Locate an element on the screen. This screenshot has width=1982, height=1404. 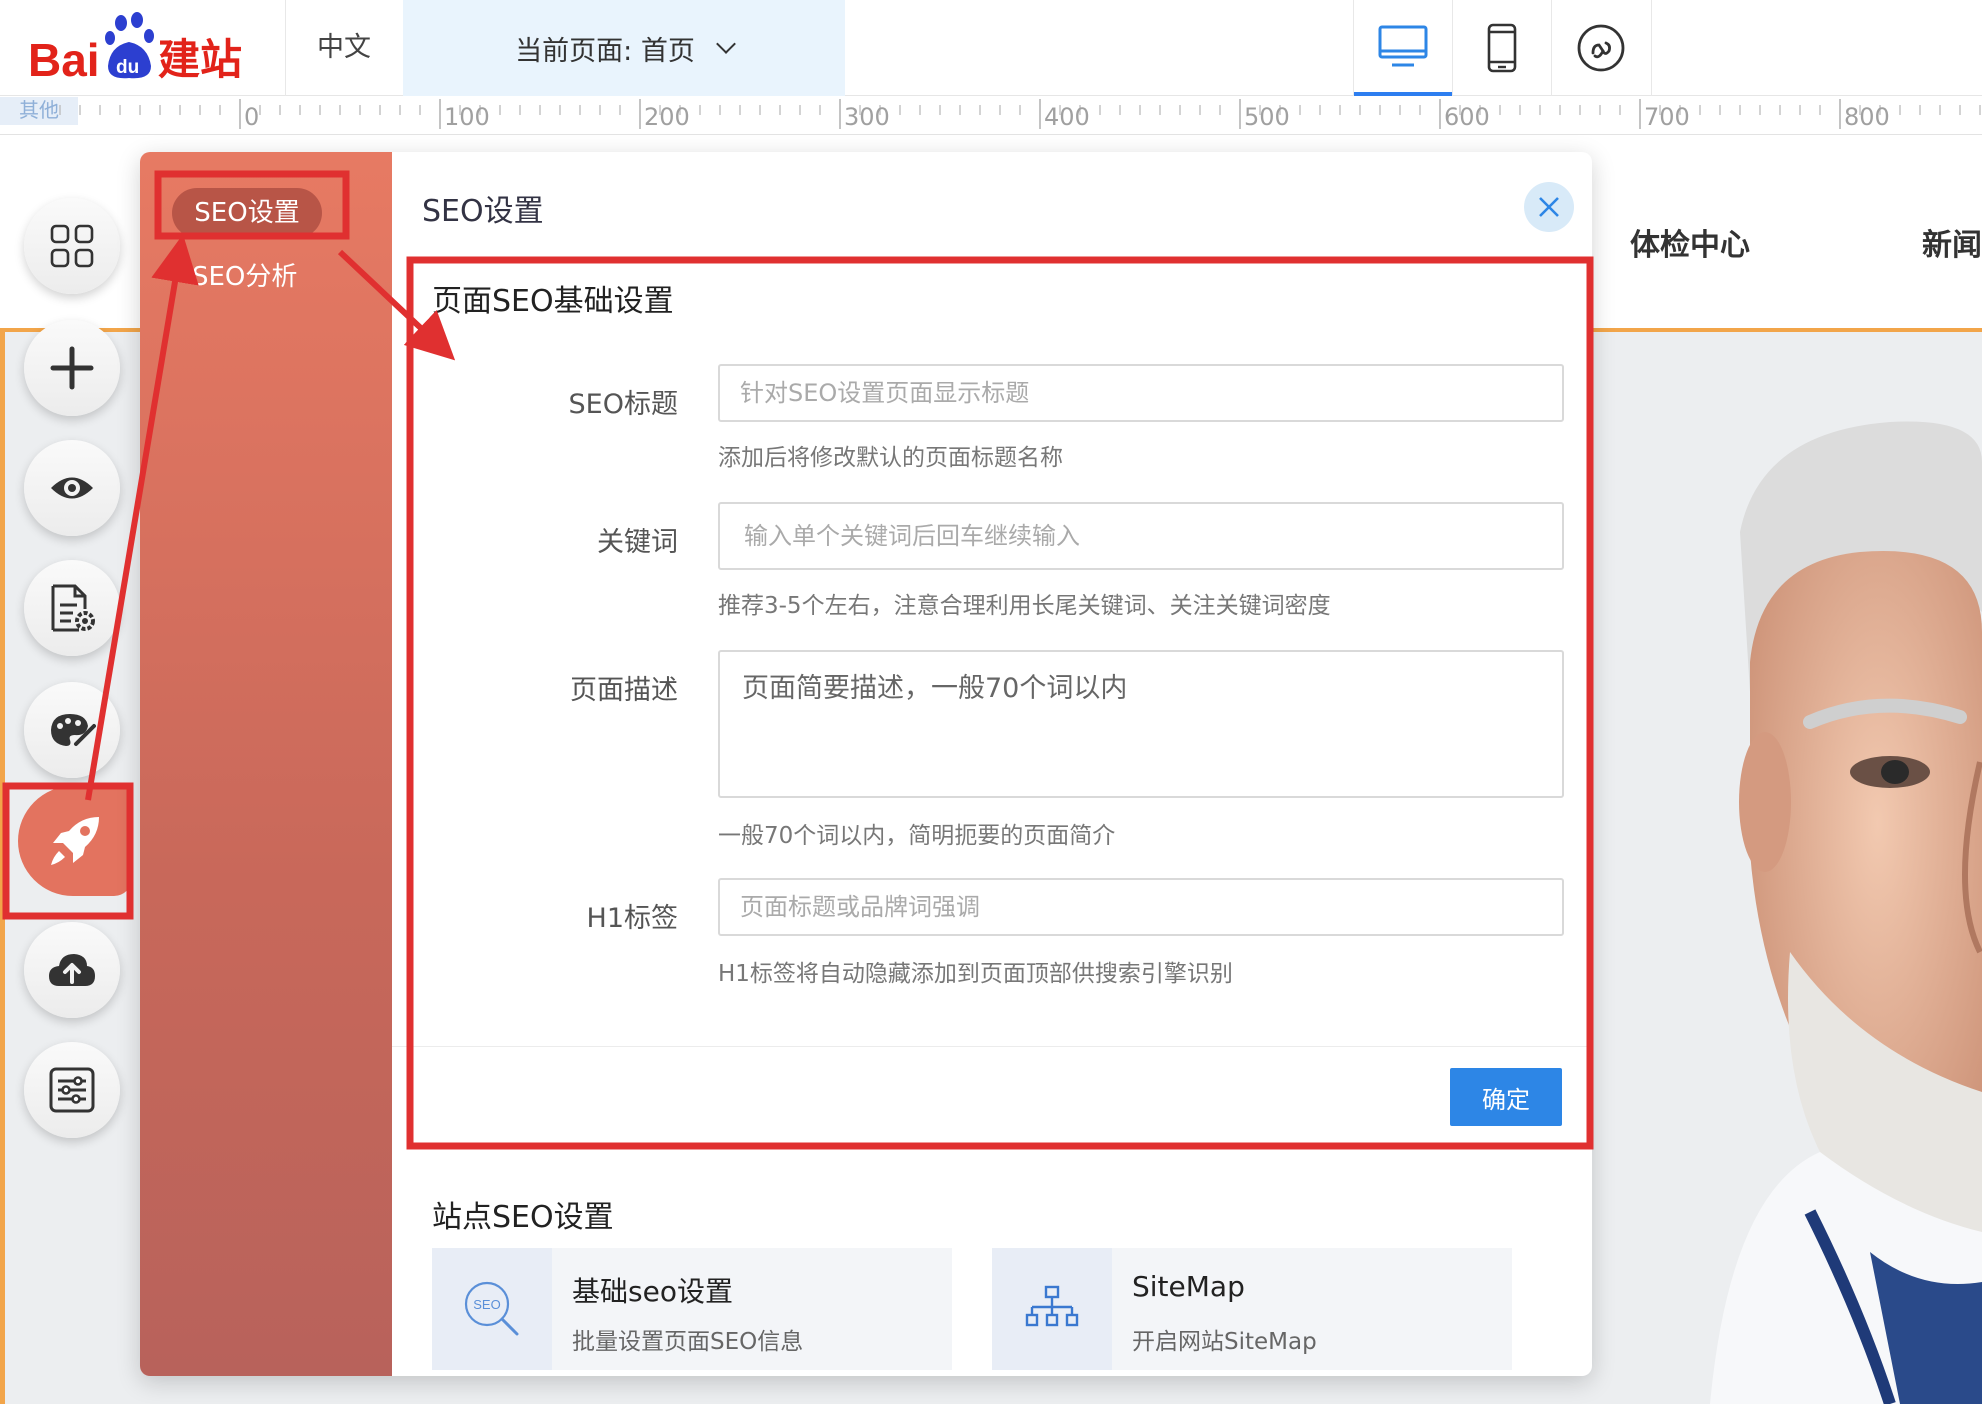
selection-border is located at coordinates (2, 866).